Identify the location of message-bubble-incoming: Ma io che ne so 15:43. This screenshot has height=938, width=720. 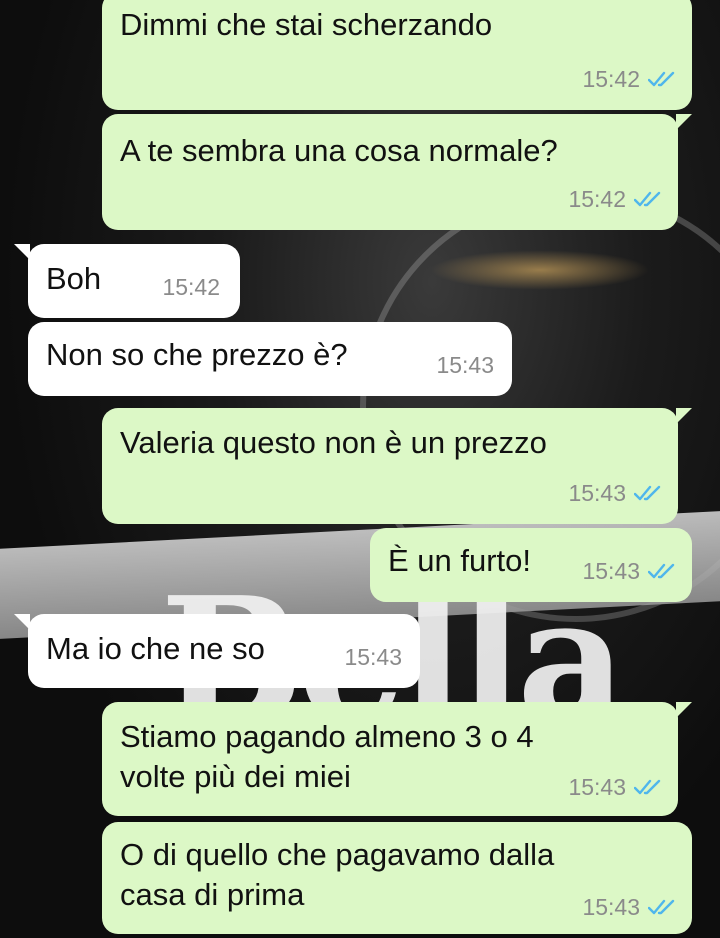
(217, 651).